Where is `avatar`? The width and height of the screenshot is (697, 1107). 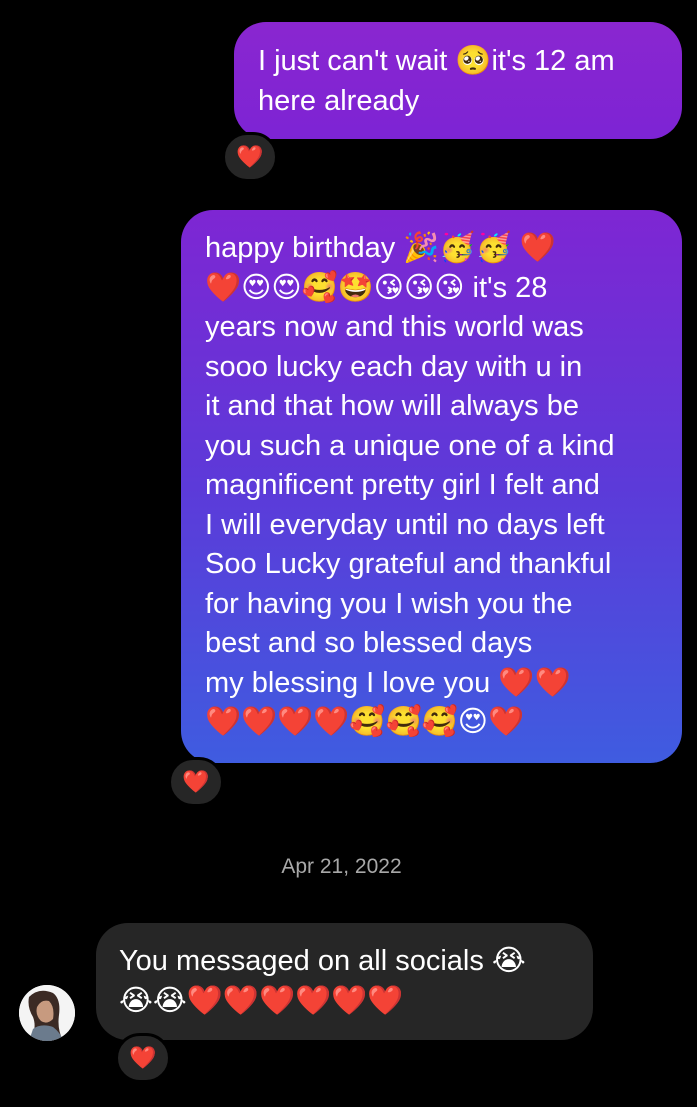 avatar is located at coordinates (47, 1013).